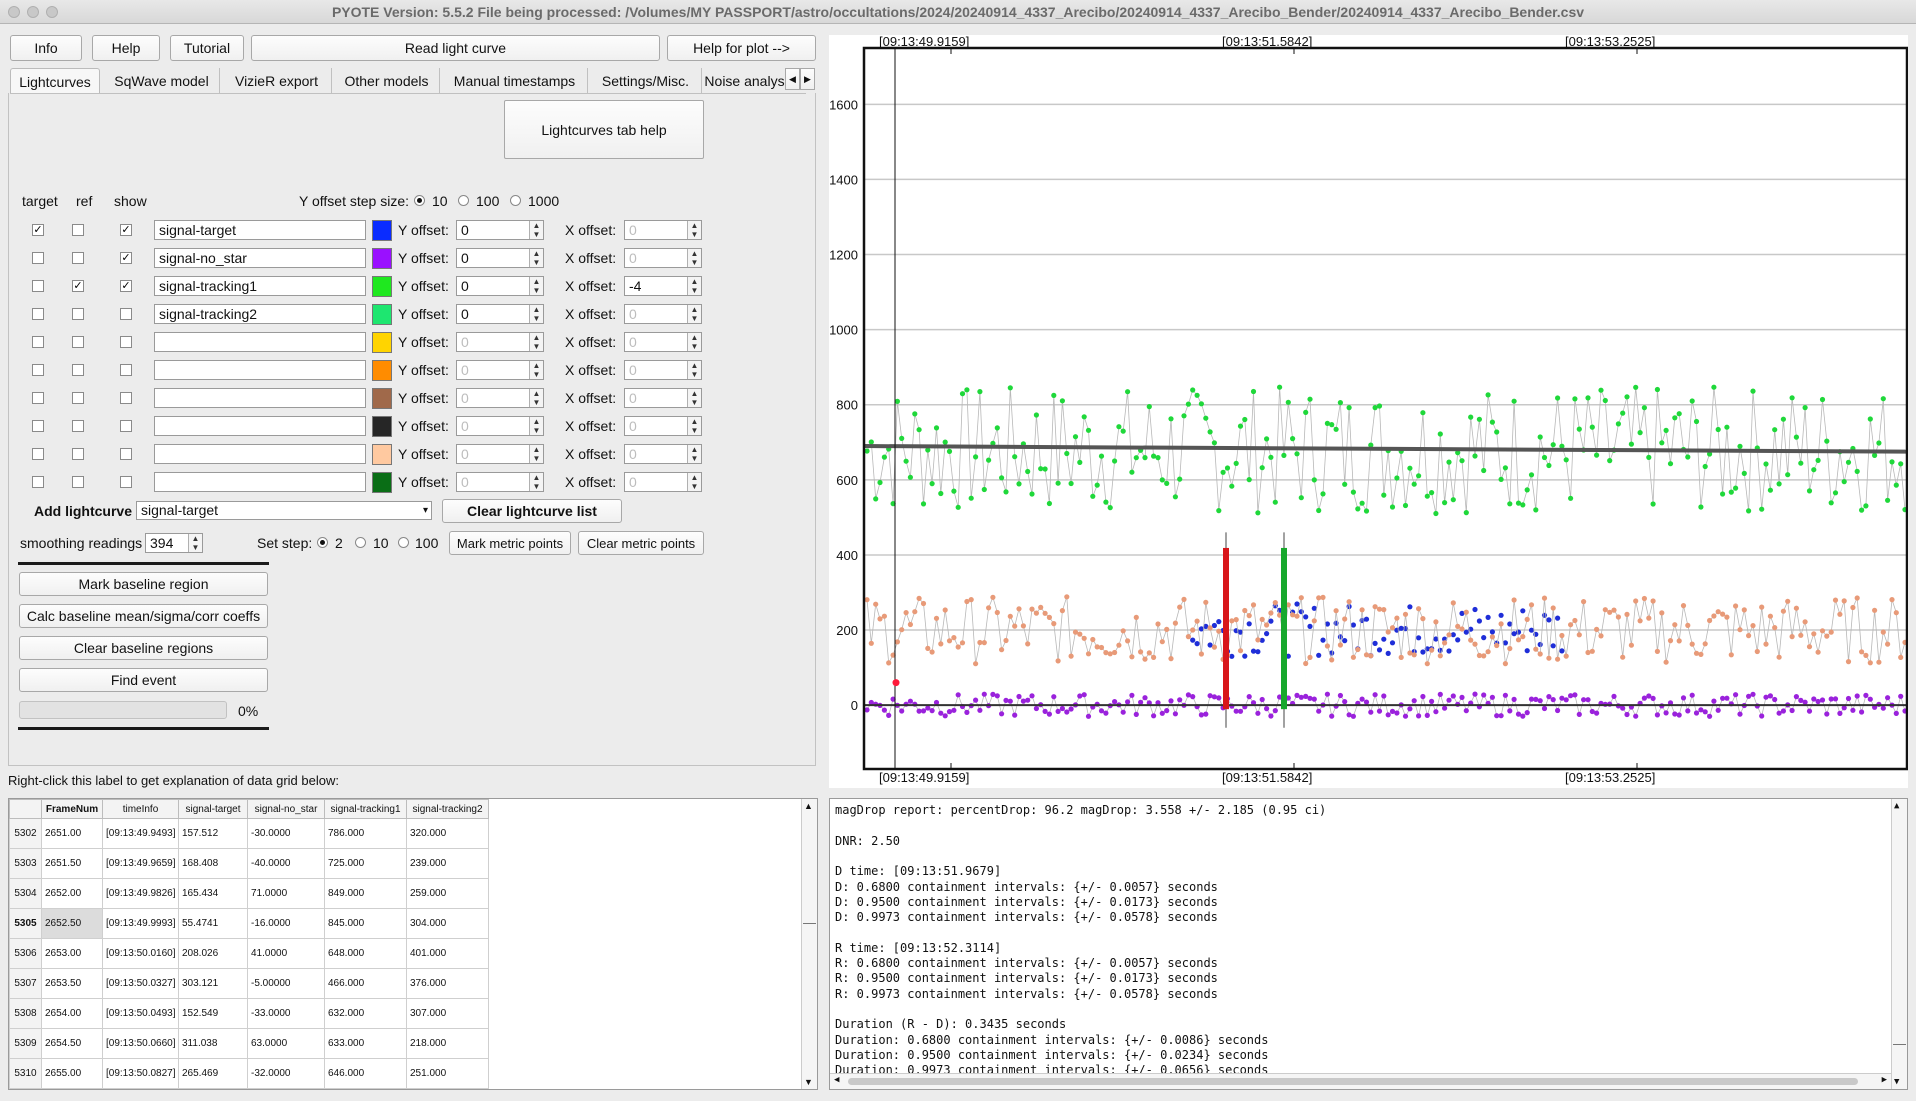  I want to click on table-cell: 152.549, so click(213, 1013).